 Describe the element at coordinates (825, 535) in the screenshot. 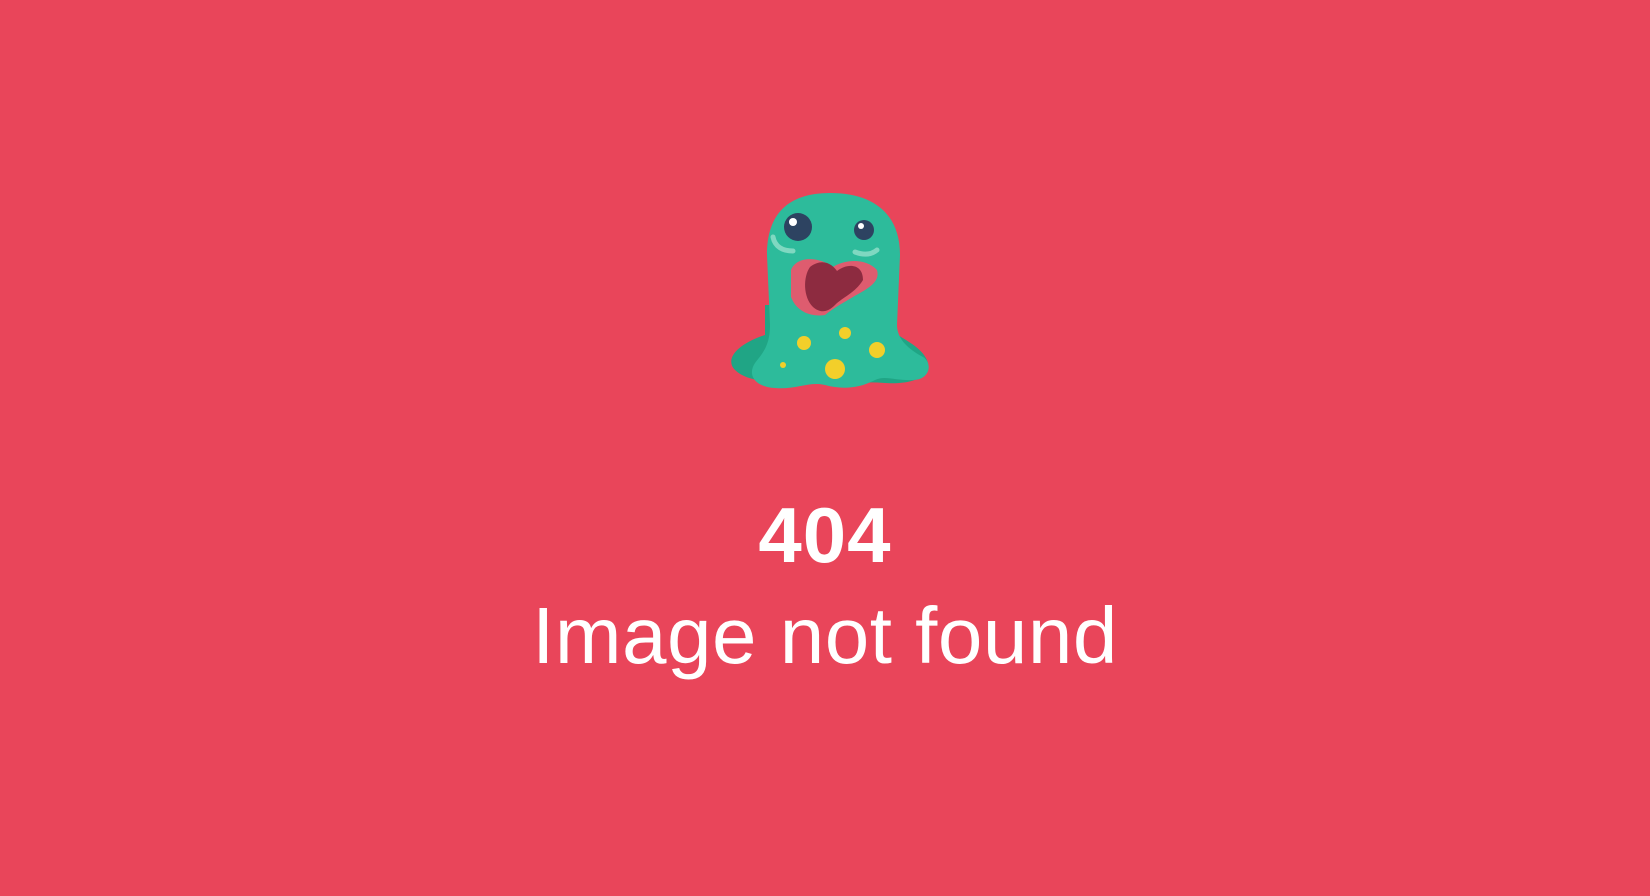

I see `error-code: 404` at that location.